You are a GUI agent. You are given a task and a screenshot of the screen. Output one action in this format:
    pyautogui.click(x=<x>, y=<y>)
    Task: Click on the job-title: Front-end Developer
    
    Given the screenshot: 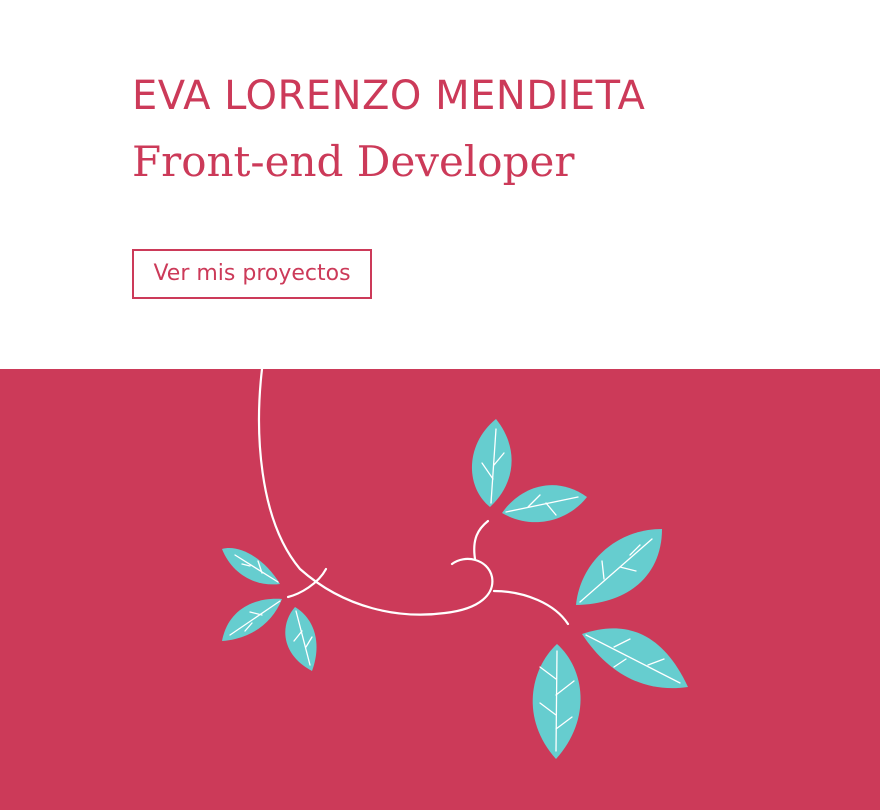 What is the action you would take?
    pyautogui.click(x=353, y=161)
    